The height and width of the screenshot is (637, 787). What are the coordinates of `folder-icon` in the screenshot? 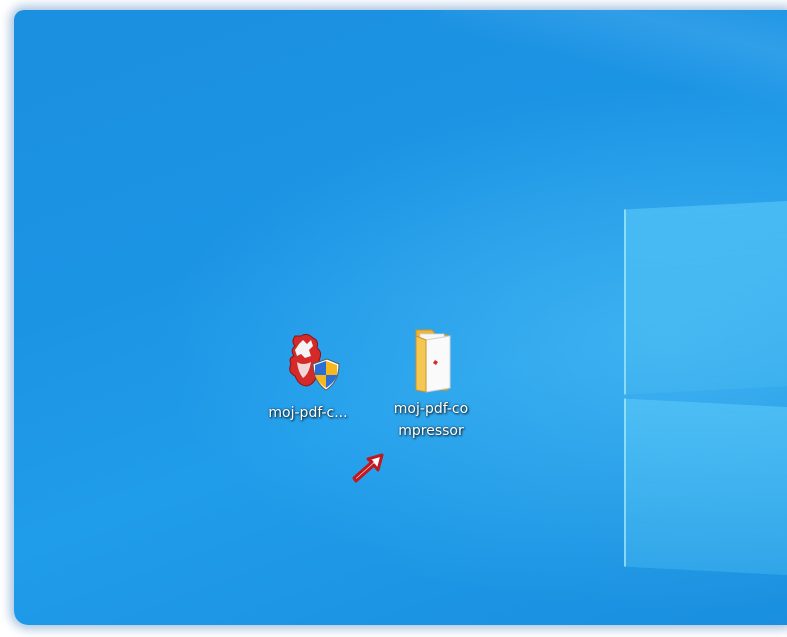 It's located at (431, 359).